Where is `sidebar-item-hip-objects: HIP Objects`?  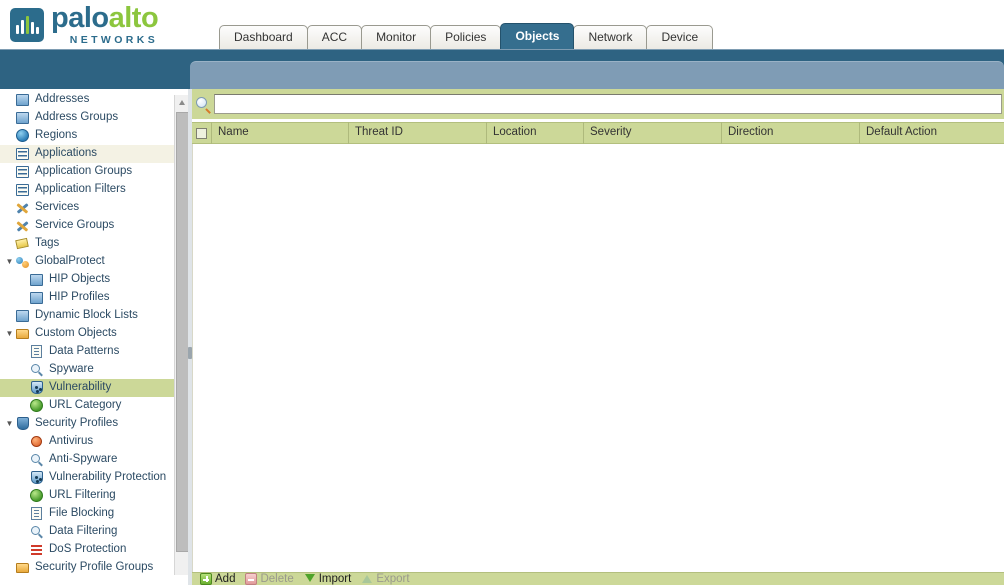 sidebar-item-hip-objects: HIP Objects is located at coordinates (95, 280).